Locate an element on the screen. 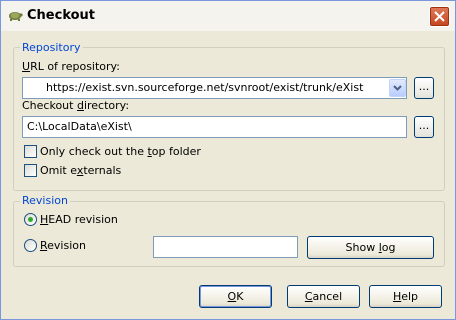  revision-input is located at coordinates (225, 247).